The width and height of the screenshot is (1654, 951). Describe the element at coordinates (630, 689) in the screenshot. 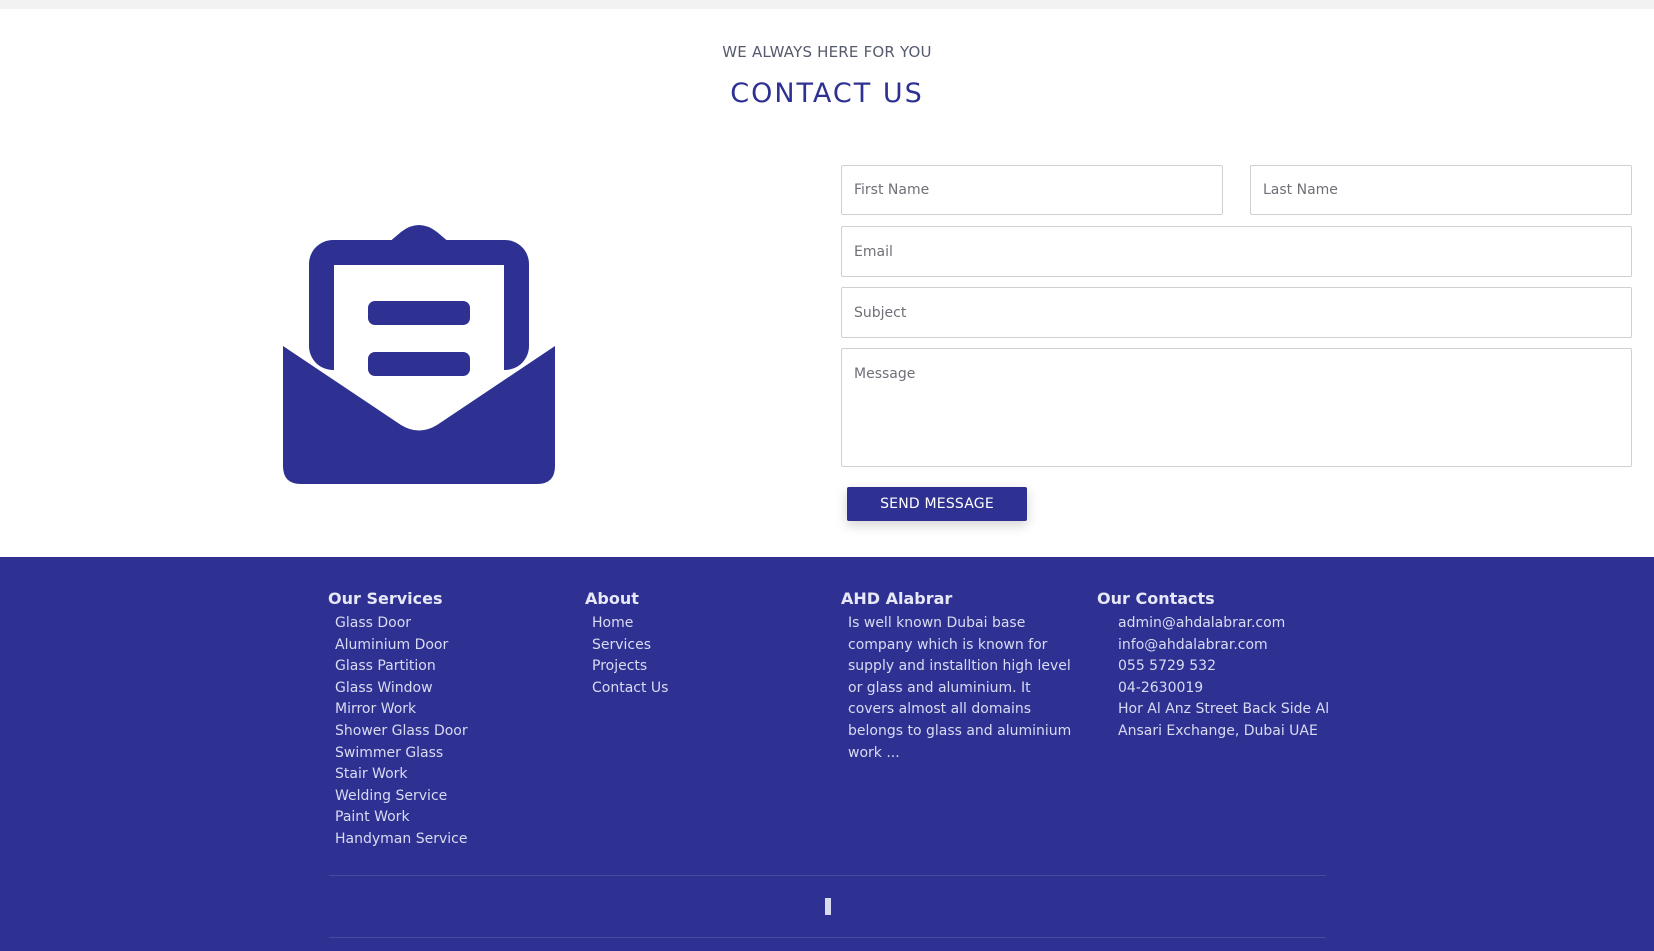

I see `footer-nav-link-contact: Contact Us` at that location.